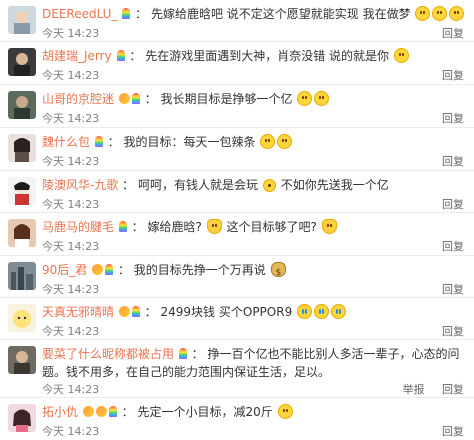 The height and width of the screenshot is (440, 474). I want to click on comment-body: 我长期目标是挣够一个亿, so click(226, 99).